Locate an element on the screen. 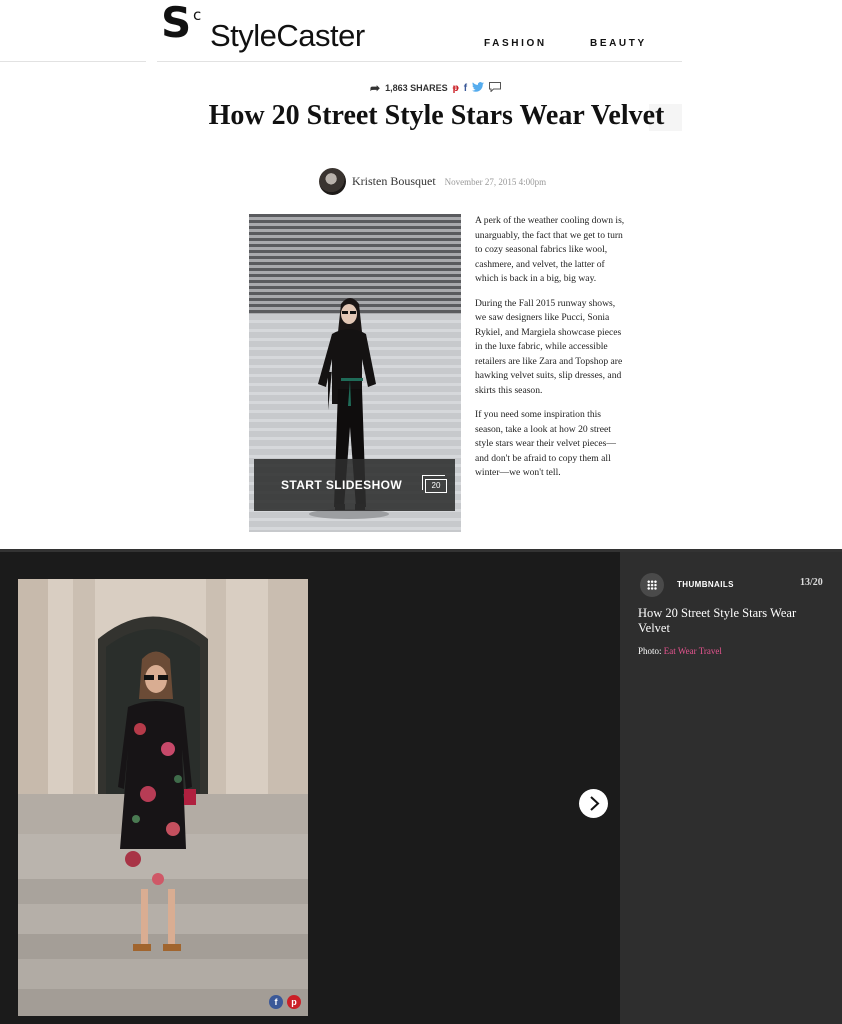  grid-icon is located at coordinates (652, 585).